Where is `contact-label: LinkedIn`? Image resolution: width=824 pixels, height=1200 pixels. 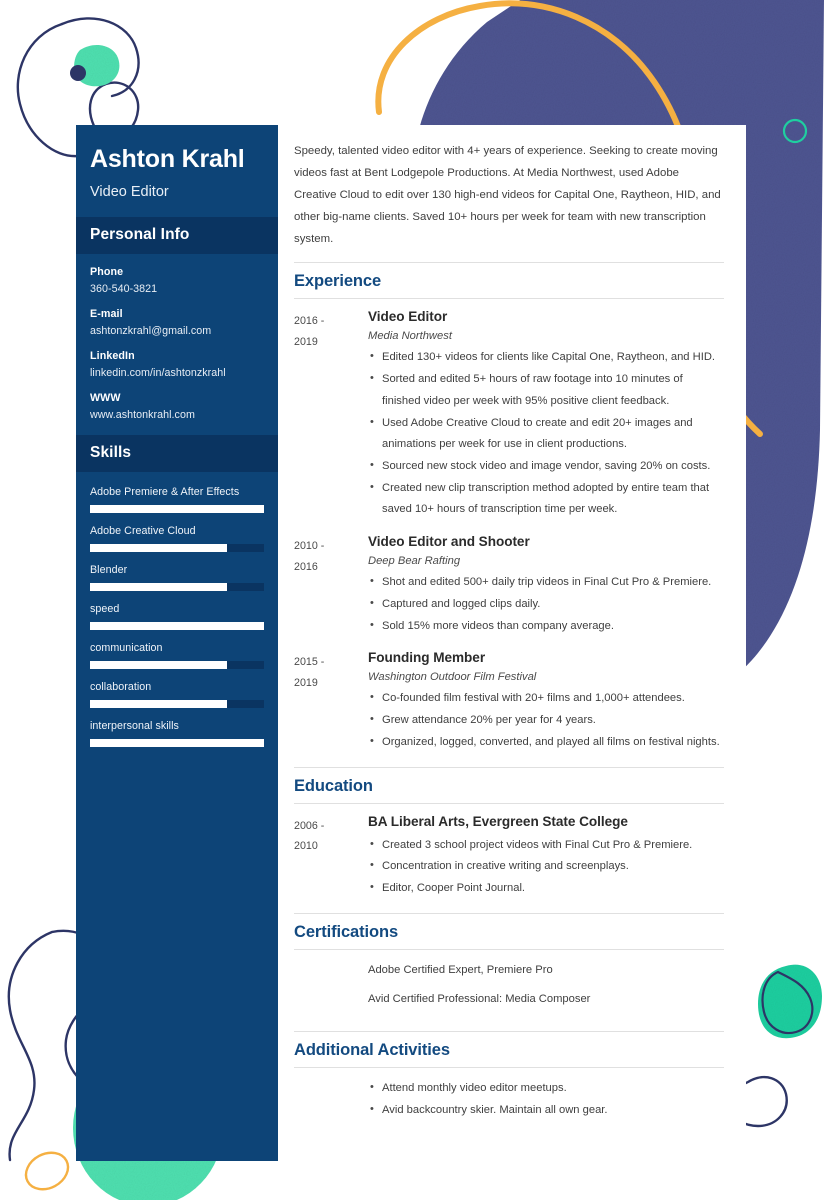 contact-label: LinkedIn is located at coordinates (112, 355).